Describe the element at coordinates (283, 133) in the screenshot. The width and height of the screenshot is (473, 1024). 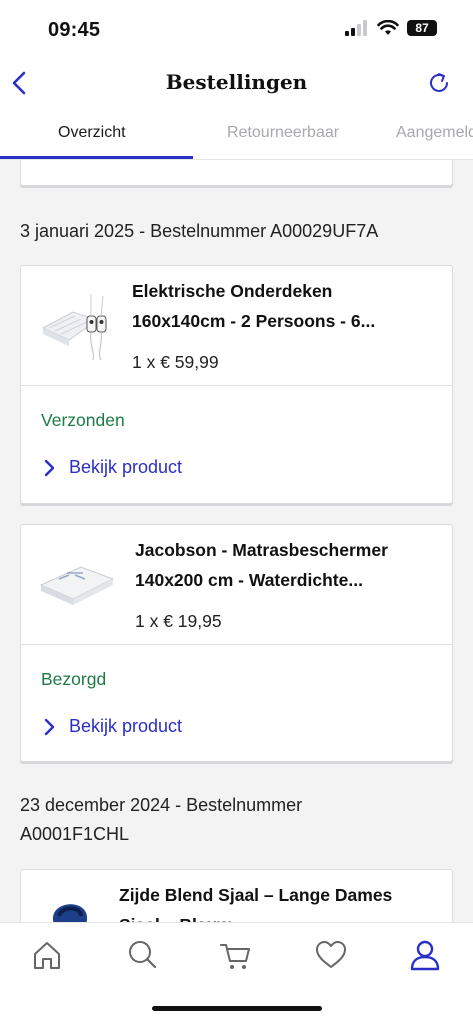
I see `tab-retourneerbaar: Retourneerbaar` at that location.